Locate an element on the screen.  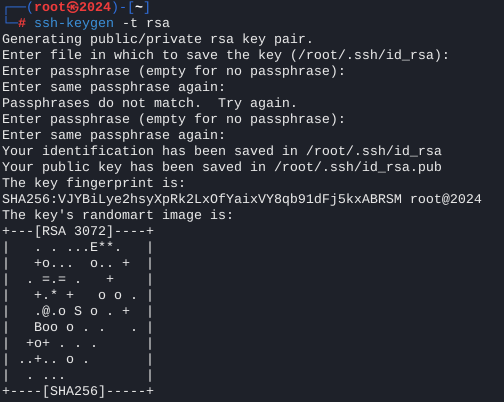
command-args: -t rsa is located at coordinates (146, 24).